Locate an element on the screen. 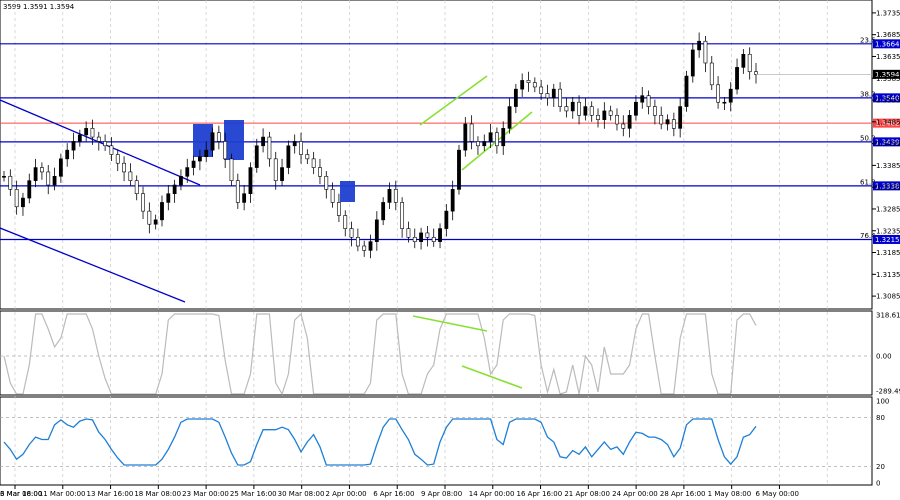 This screenshot has height=500, width=900. y-tick-label: 1.3485 is located at coordinates (888, 122).